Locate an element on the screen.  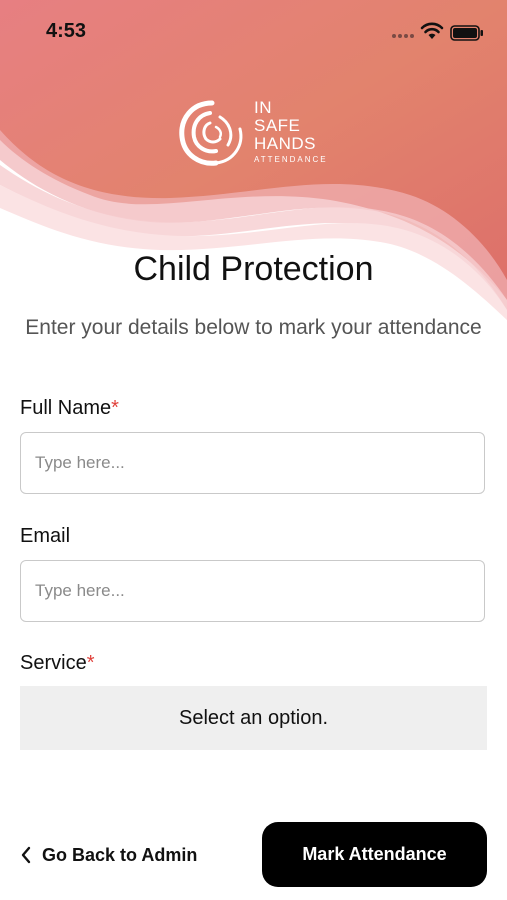
full-name-label-text: Full Name is located at coordinates (66, 408).